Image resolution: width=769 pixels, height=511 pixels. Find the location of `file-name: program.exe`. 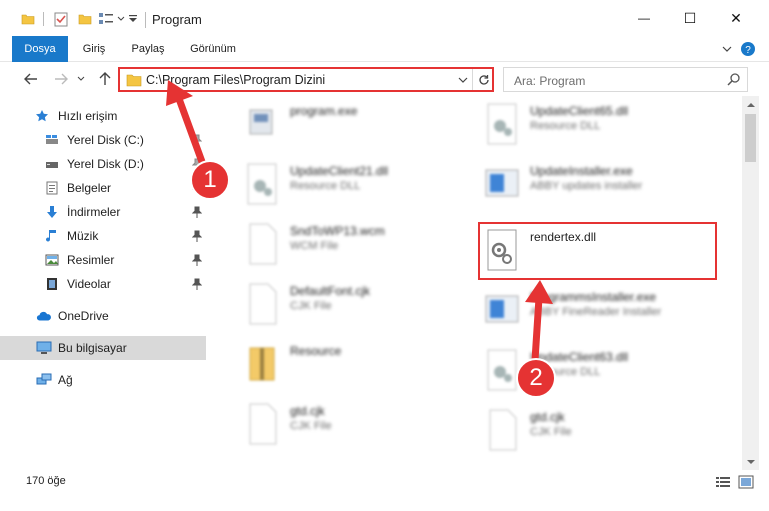

file-name: program.exe is located at coordinates (324, 111).